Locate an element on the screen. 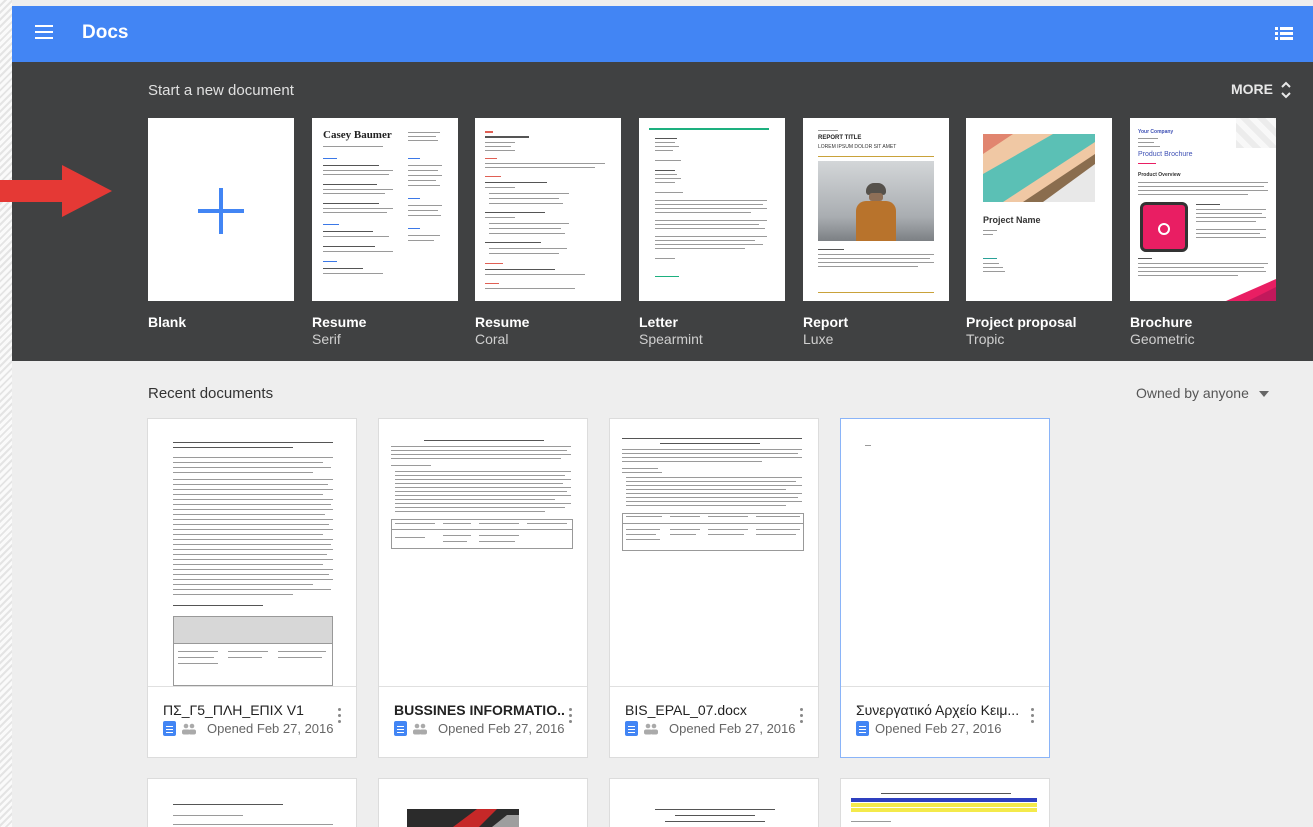  dropdown-arrow-icon is located at coordinates (1263, 394).